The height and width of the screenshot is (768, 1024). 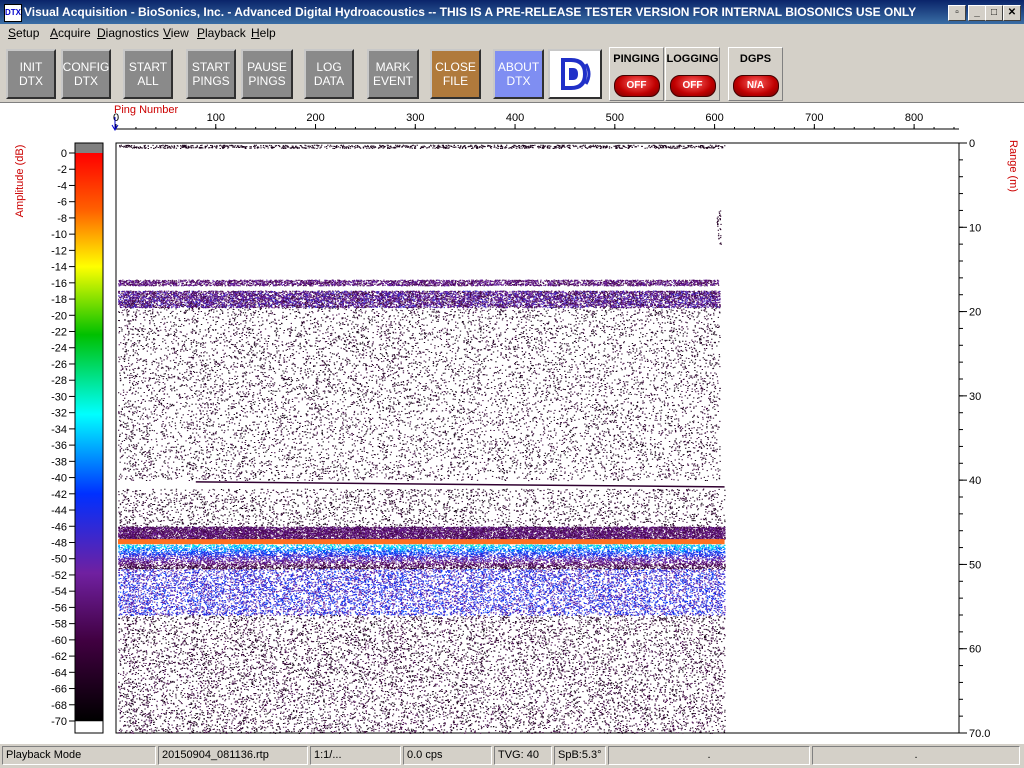 What do you see at coordinates (62, 170) in the screenshot?
I see `colorbar-tick-label: -2` at bounding box center [62, 170].